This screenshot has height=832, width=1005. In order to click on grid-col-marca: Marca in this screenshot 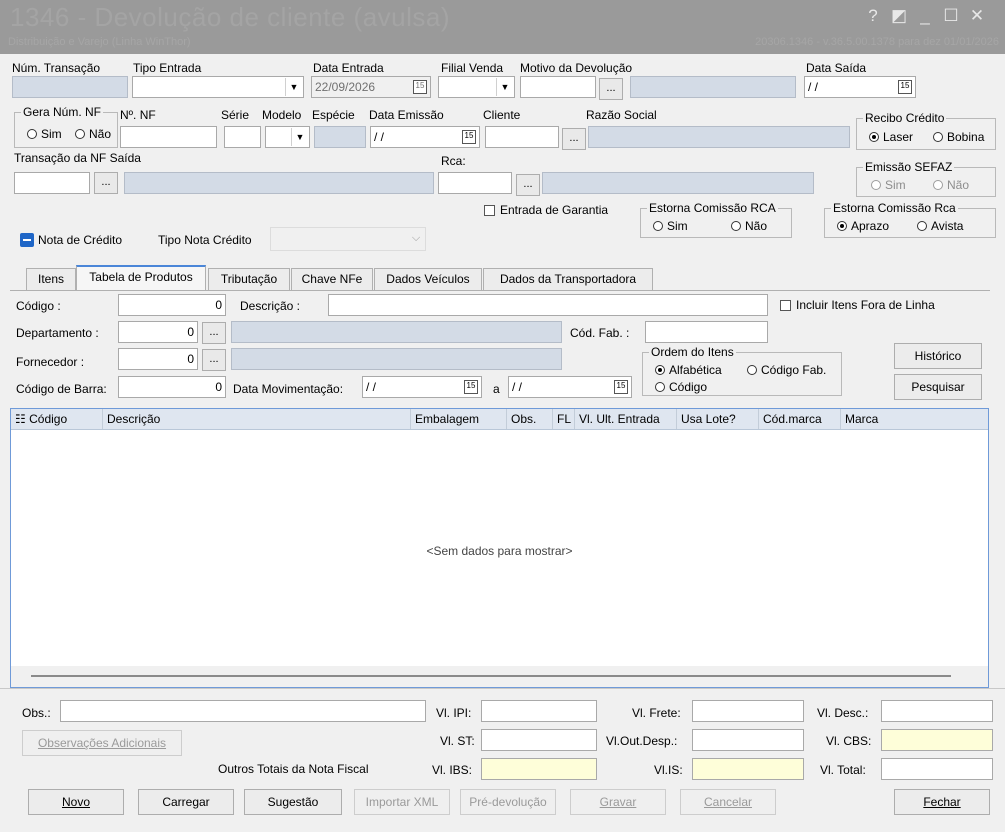, I will do `click(914, 419)`.